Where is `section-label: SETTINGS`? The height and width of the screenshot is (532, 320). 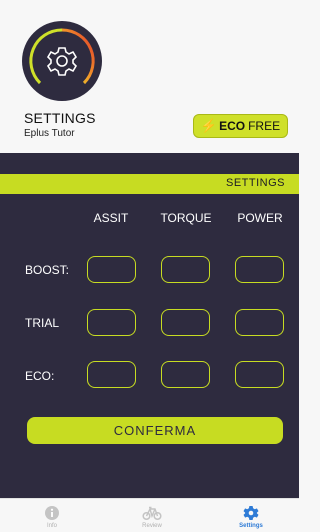 section-label: SETTINGS is located at coordinates (255, 183).